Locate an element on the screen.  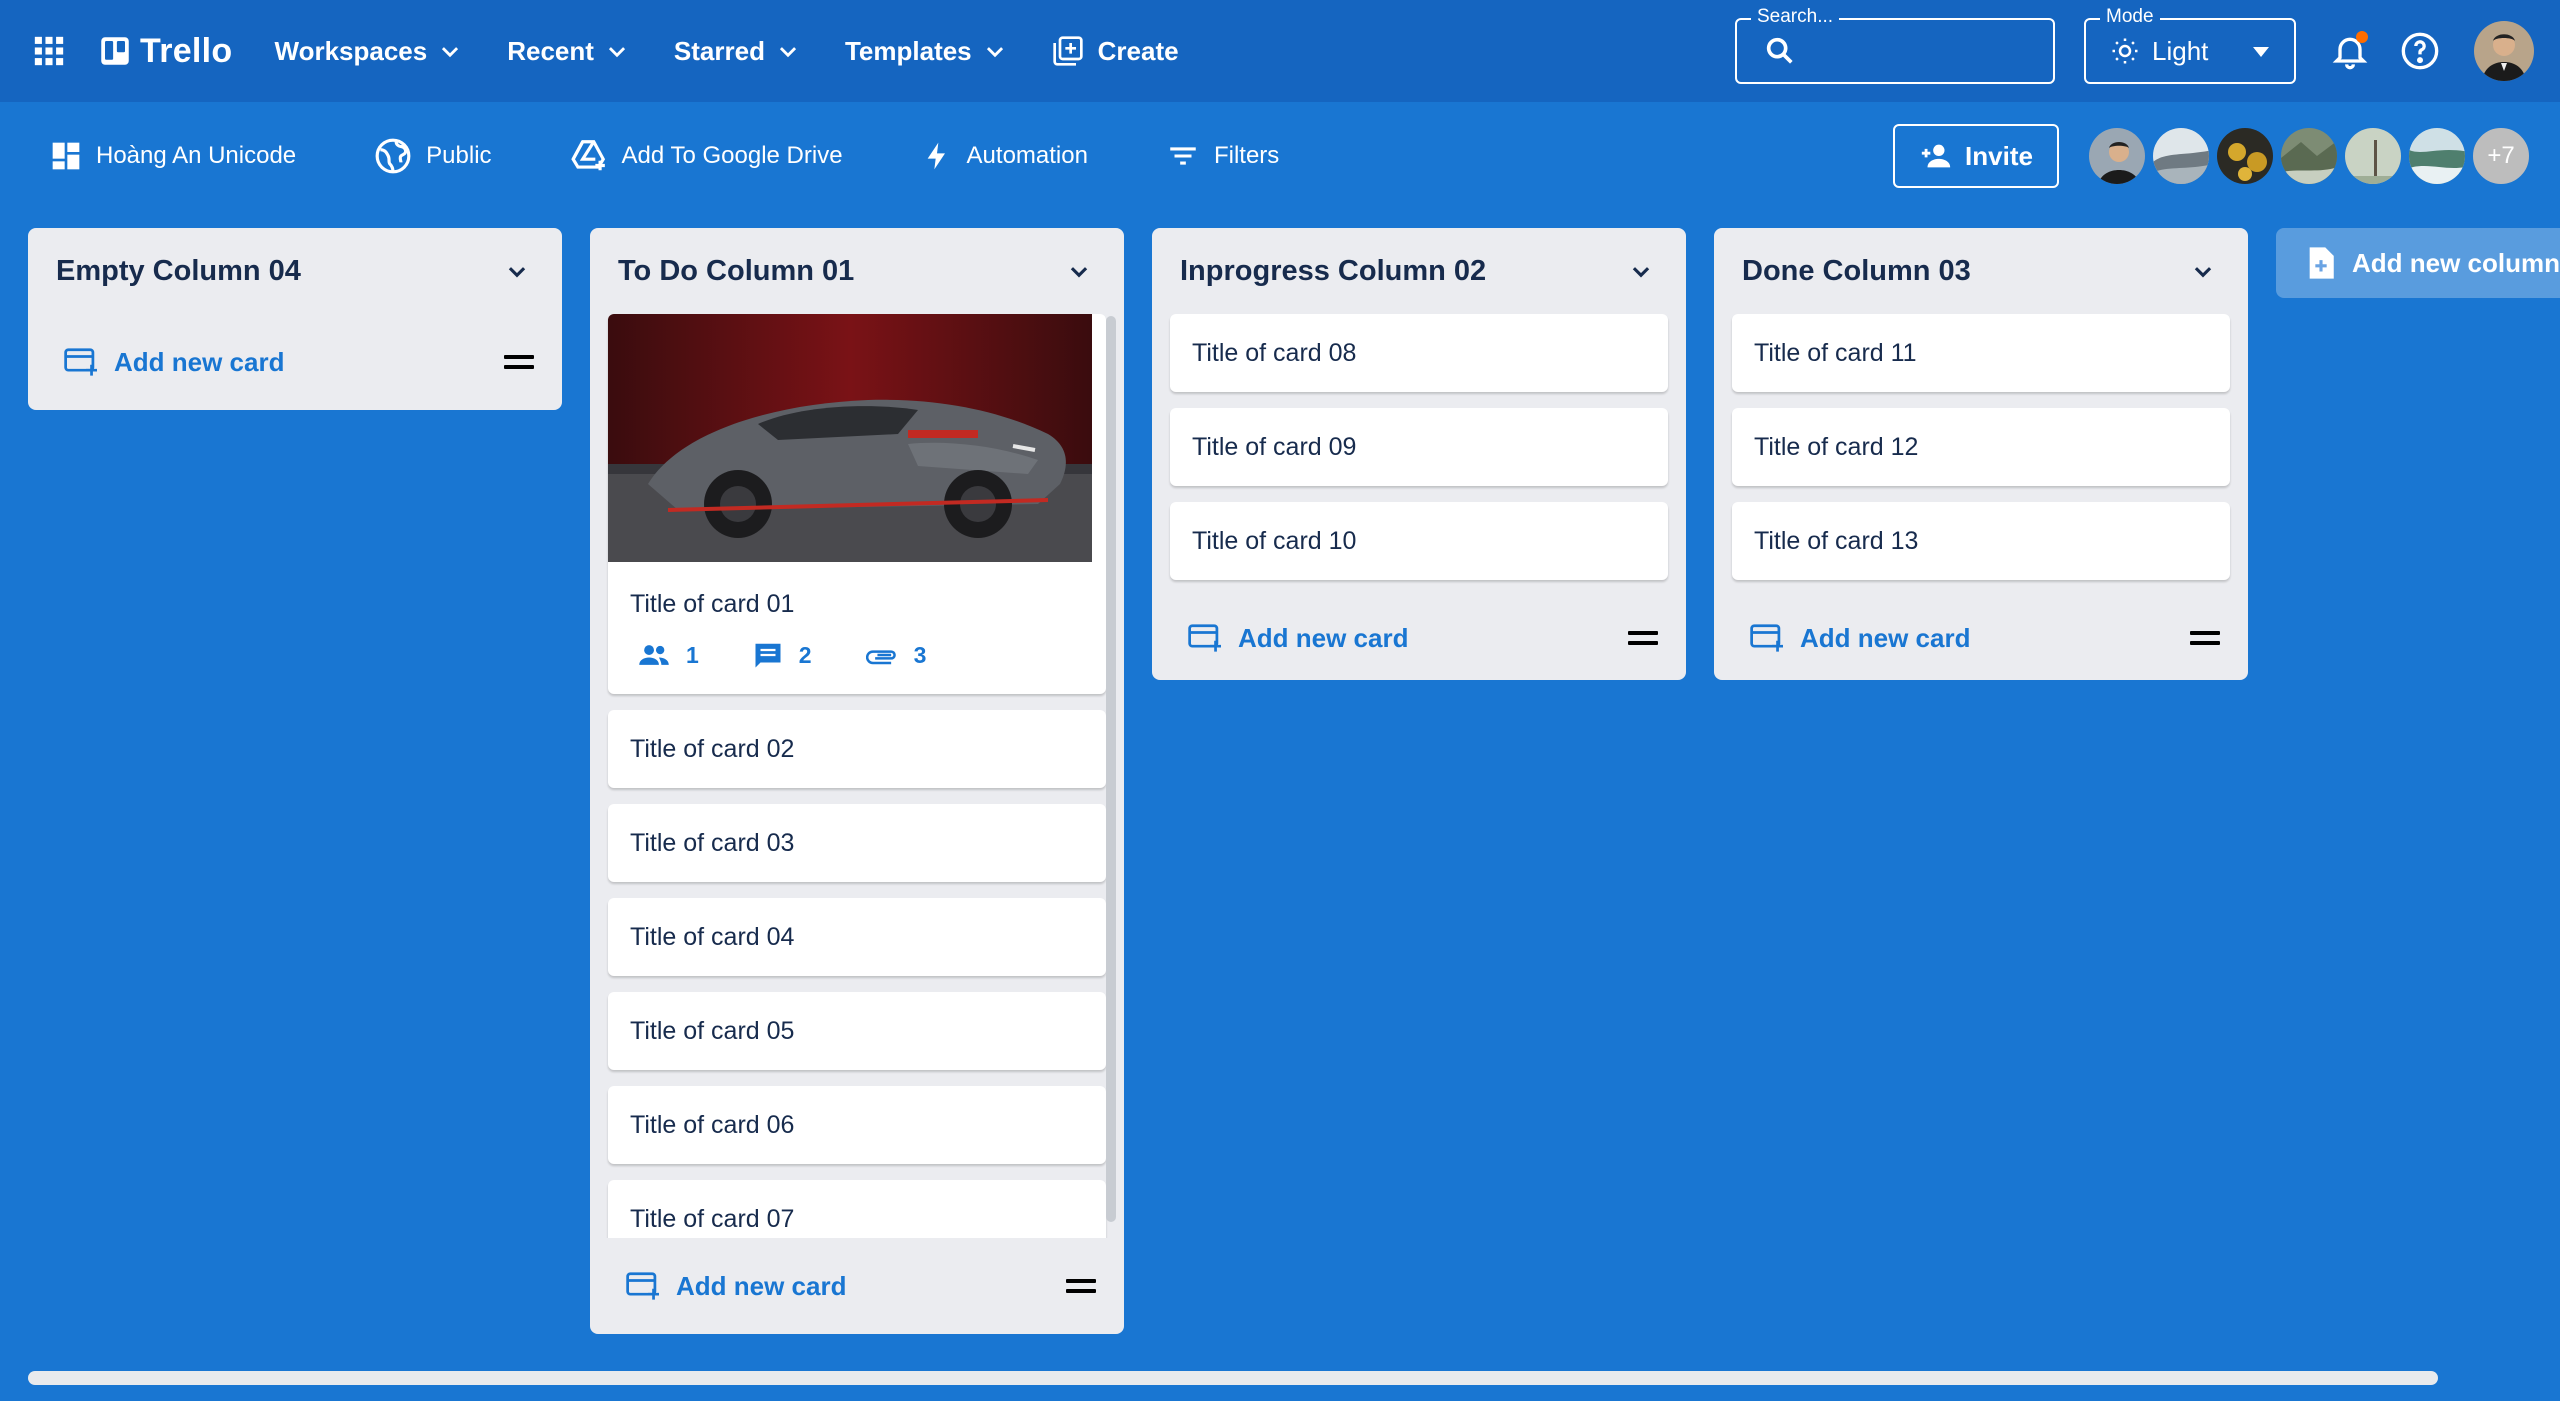
user-avatar is located at coordinates (2504, 51).